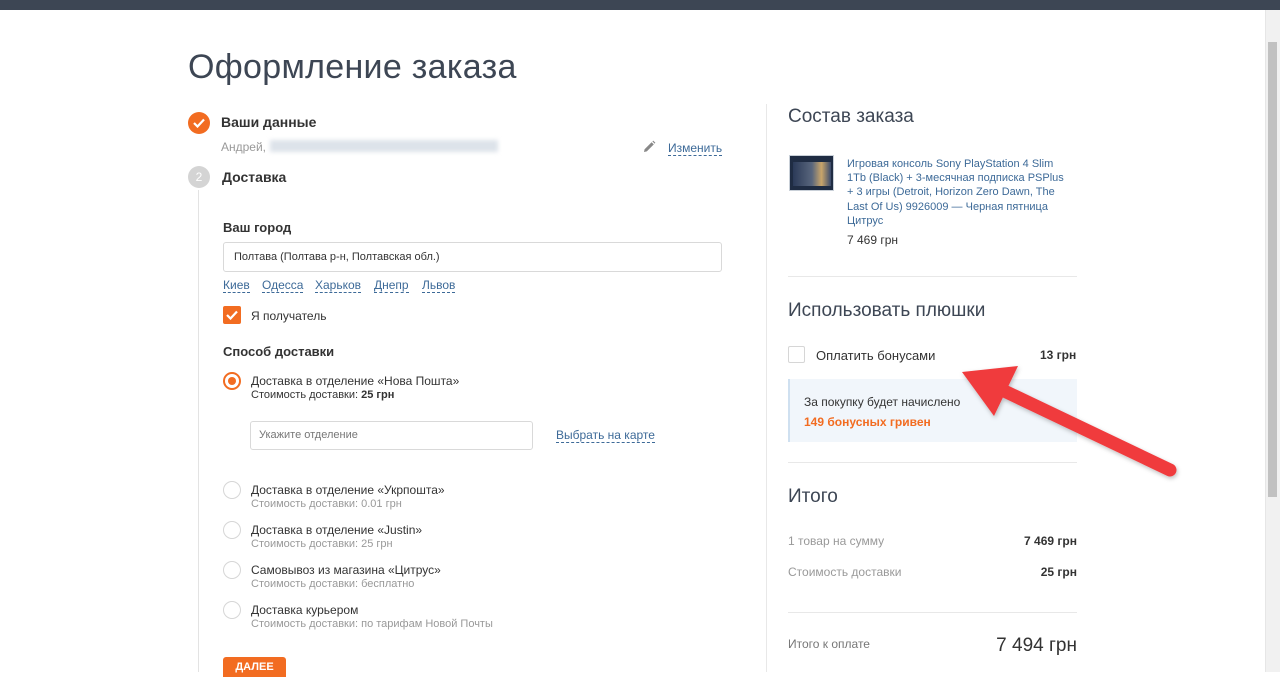  Describe the element at coordinates (649, 147) in the screenshot. I see `pencil-icon` at that location.